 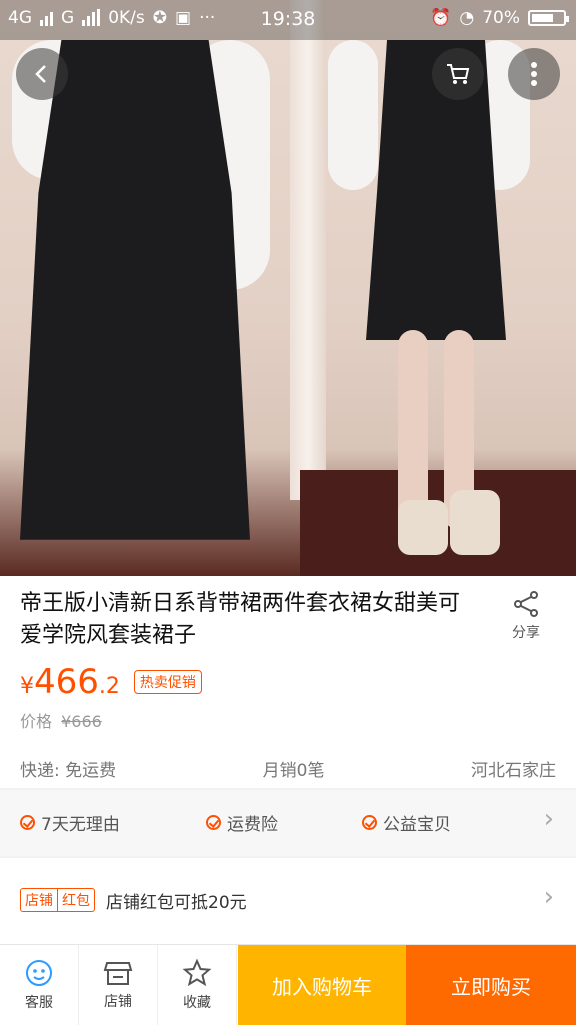 I want to click on product-meta: 快递: 免运费 月销0笔 河北石家庄, so click(x=288, y=768).